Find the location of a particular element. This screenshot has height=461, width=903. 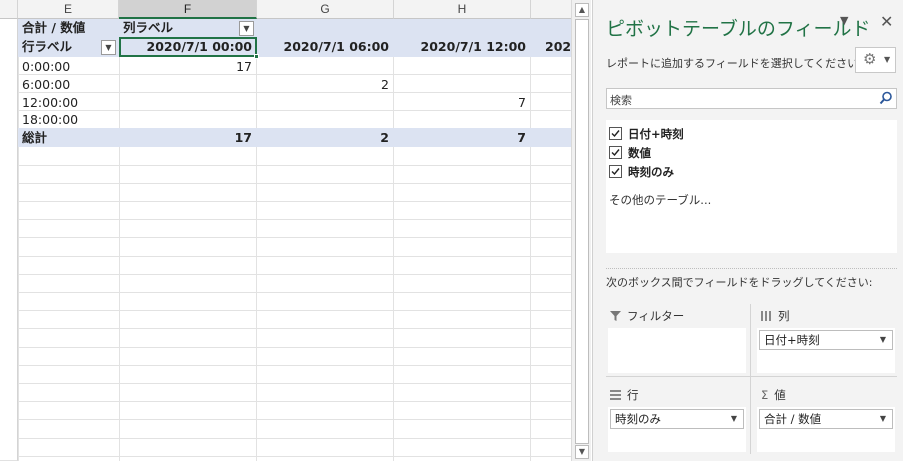

area-title: 値 is located at coordinates (780, 395).